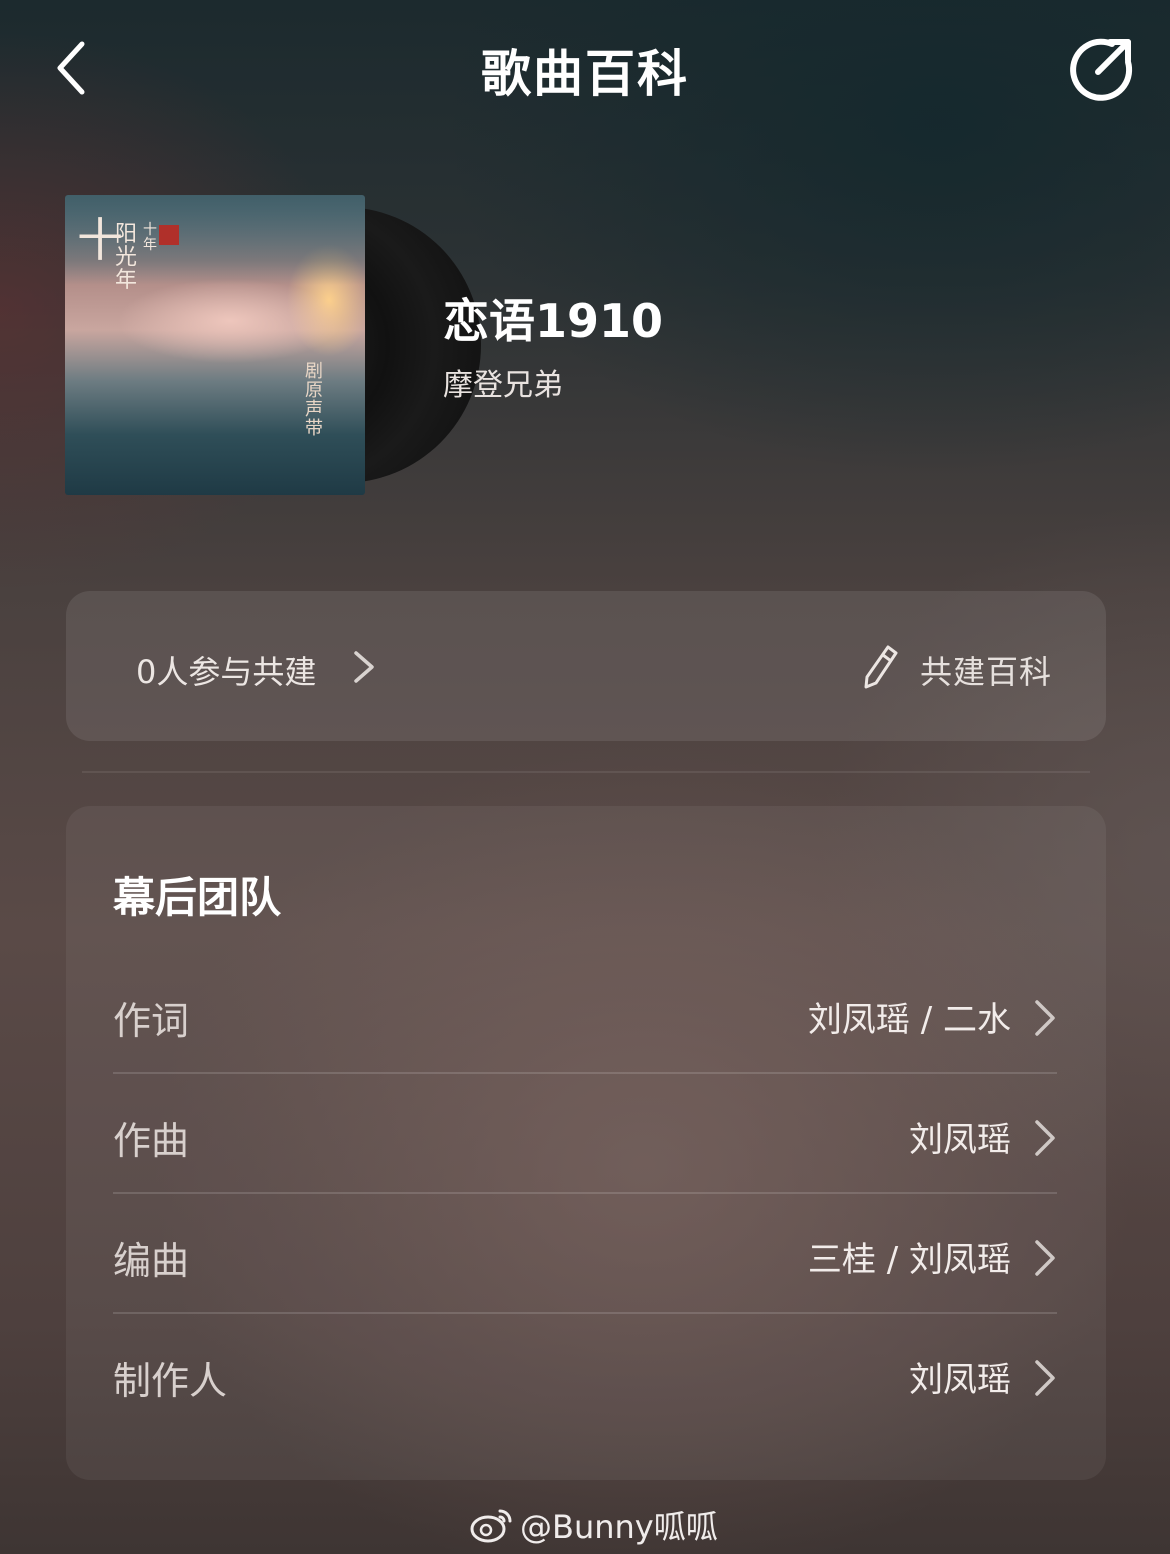  I want to click on row-value: 刘凤瑶 / 二水, so click(909, 1020).